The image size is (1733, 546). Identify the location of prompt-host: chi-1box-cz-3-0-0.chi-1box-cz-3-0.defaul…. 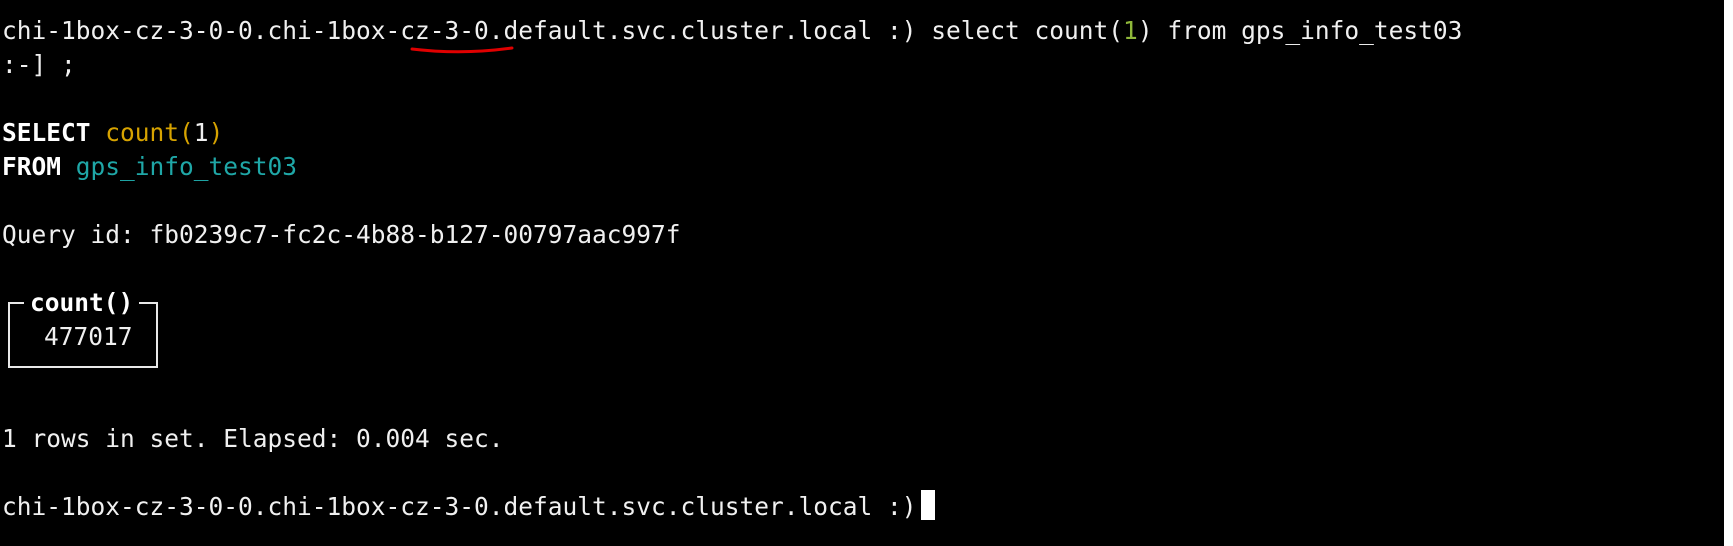
(437, 30).